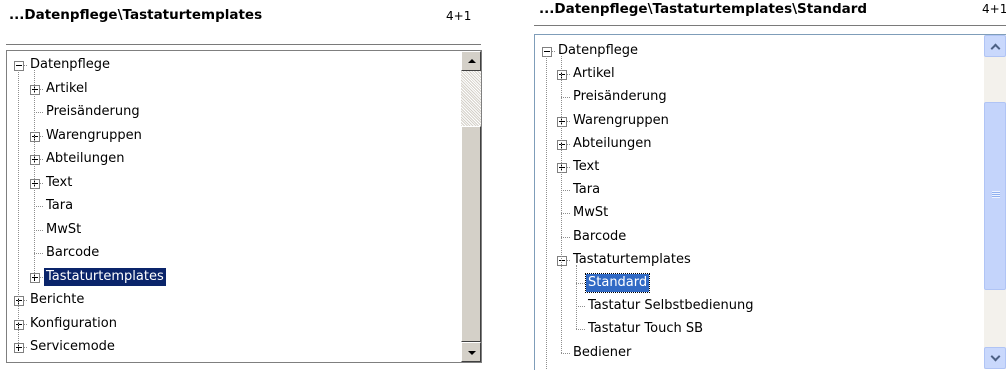 The height and width of the screenshot is (370, 1006). I want to click on tree-node: Berichte, so click(234, 298).